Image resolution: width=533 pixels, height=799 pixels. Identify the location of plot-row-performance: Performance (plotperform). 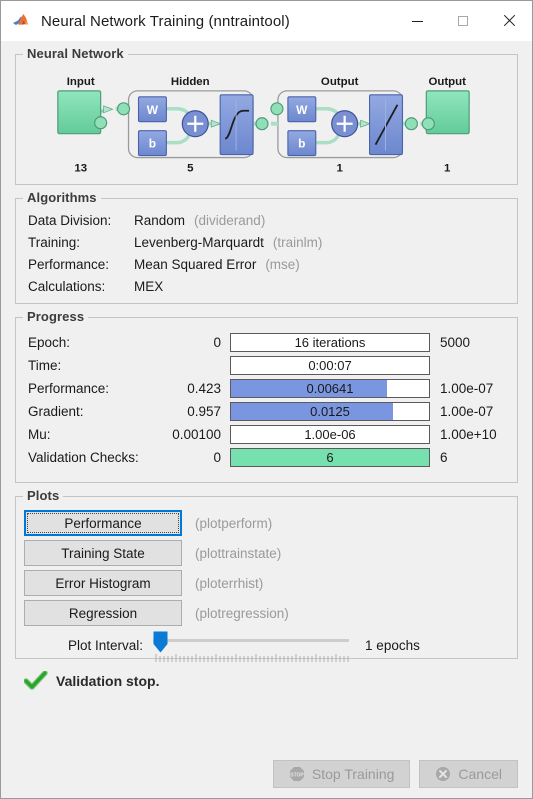
(270, 523).